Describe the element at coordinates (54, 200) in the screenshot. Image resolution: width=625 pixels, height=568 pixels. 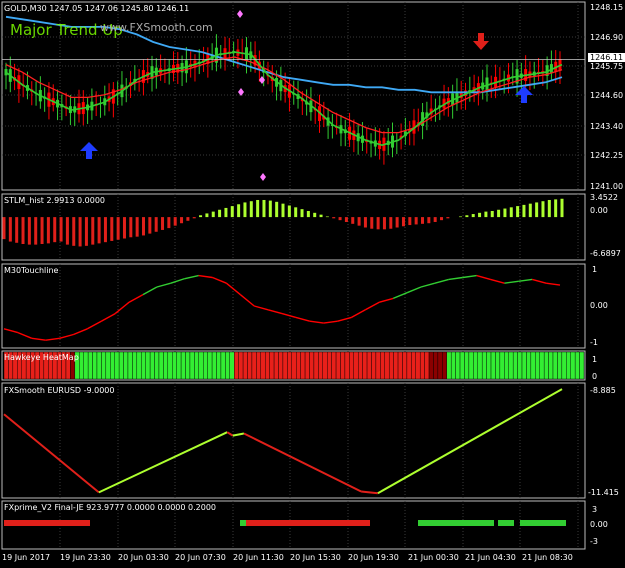
I see `stlm-label: STLM_hist 2.9913 0.0000` at that location.